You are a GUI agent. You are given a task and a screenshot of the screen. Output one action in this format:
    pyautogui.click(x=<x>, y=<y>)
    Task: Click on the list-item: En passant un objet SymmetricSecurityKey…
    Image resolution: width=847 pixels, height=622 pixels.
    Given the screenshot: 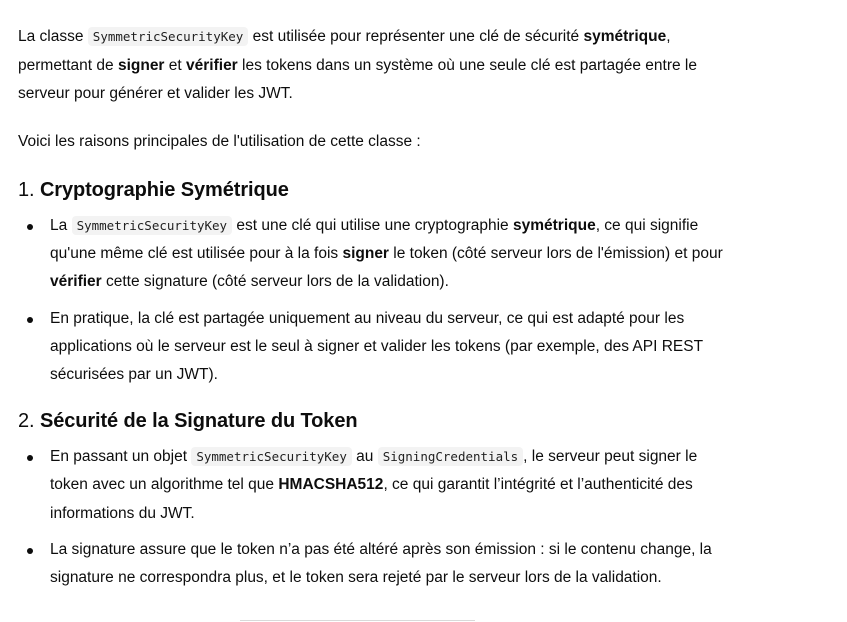 What is the action you would take?
    pyautogui.click(x=378, y=485)
    